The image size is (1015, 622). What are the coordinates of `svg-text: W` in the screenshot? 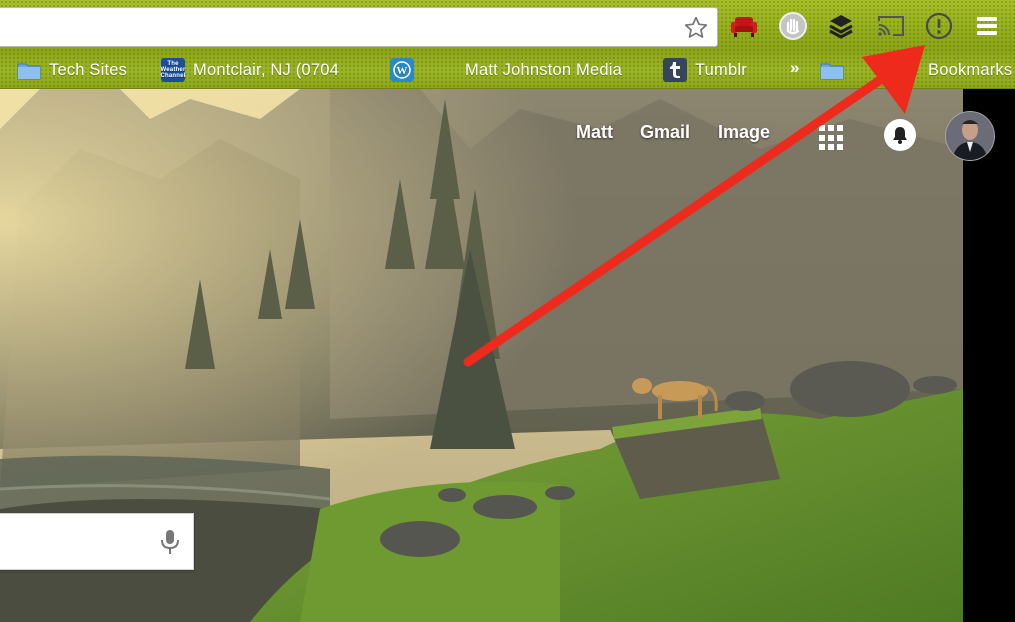 It's located at (401, 71).